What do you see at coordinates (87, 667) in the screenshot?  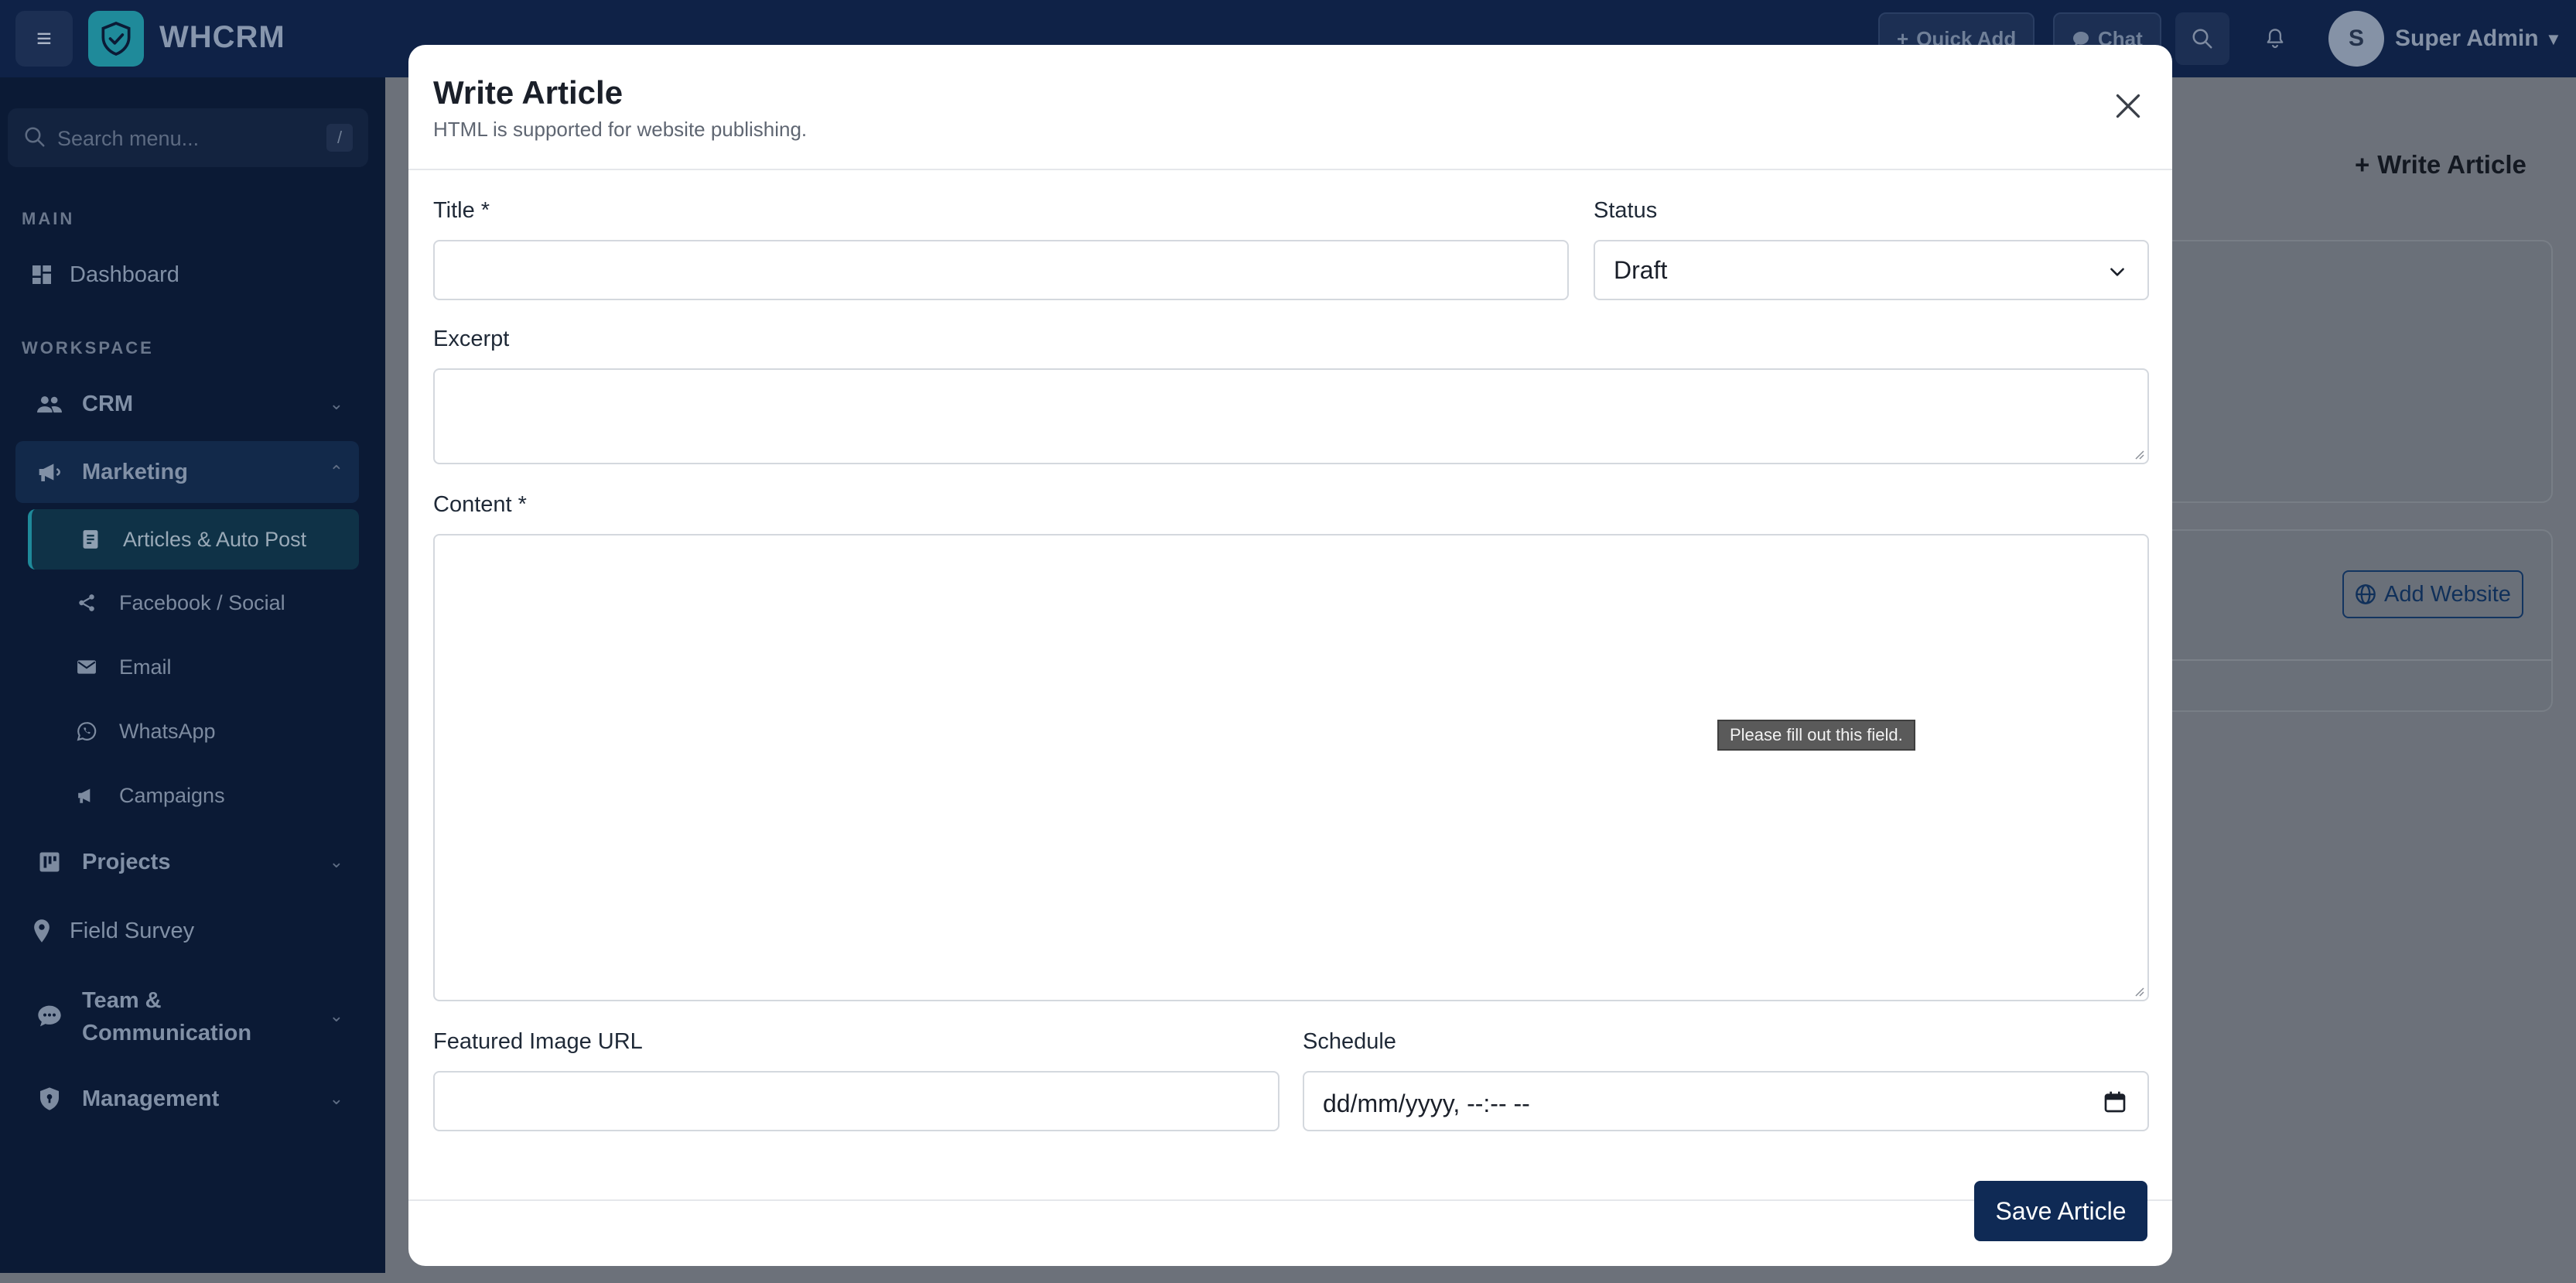 I see `mail-icon` at bounding box center [87, 667].